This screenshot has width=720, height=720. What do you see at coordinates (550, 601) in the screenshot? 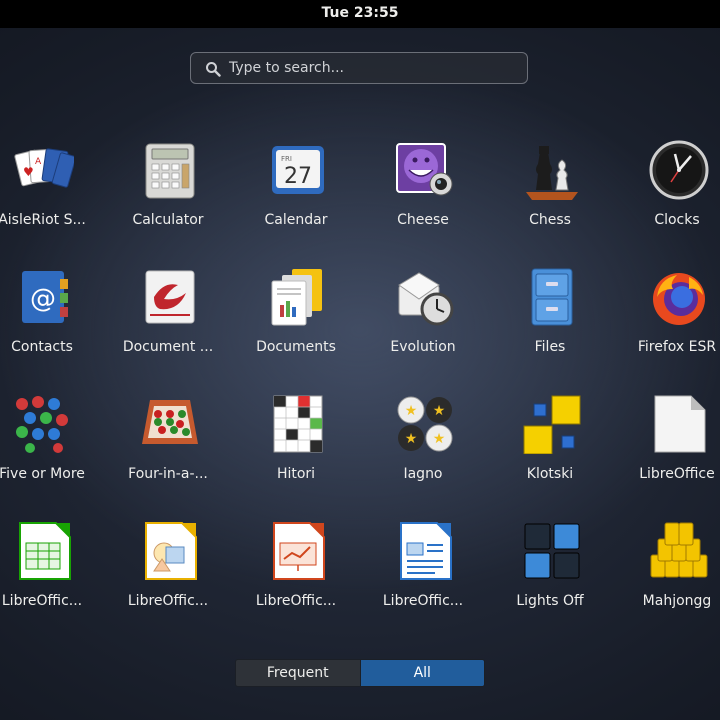
I see `app-label: Lights Off` at bounding box center [550, 601].